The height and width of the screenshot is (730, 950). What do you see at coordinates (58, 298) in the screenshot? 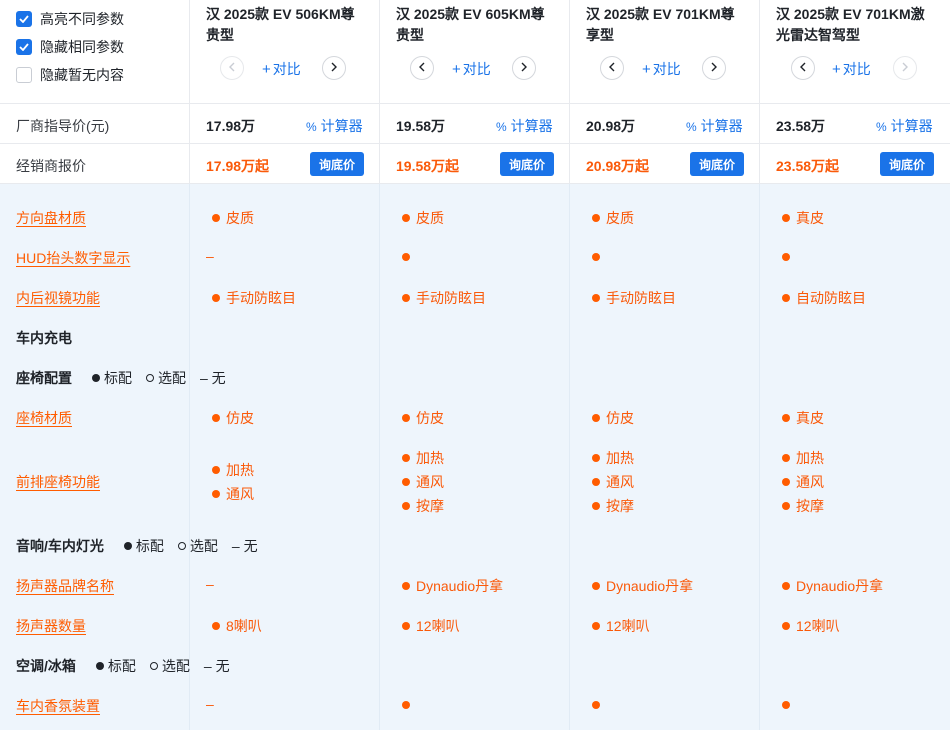
I see `param-label-rearview-mirror: 内后视镜功能` at bounding box center [58, 298].